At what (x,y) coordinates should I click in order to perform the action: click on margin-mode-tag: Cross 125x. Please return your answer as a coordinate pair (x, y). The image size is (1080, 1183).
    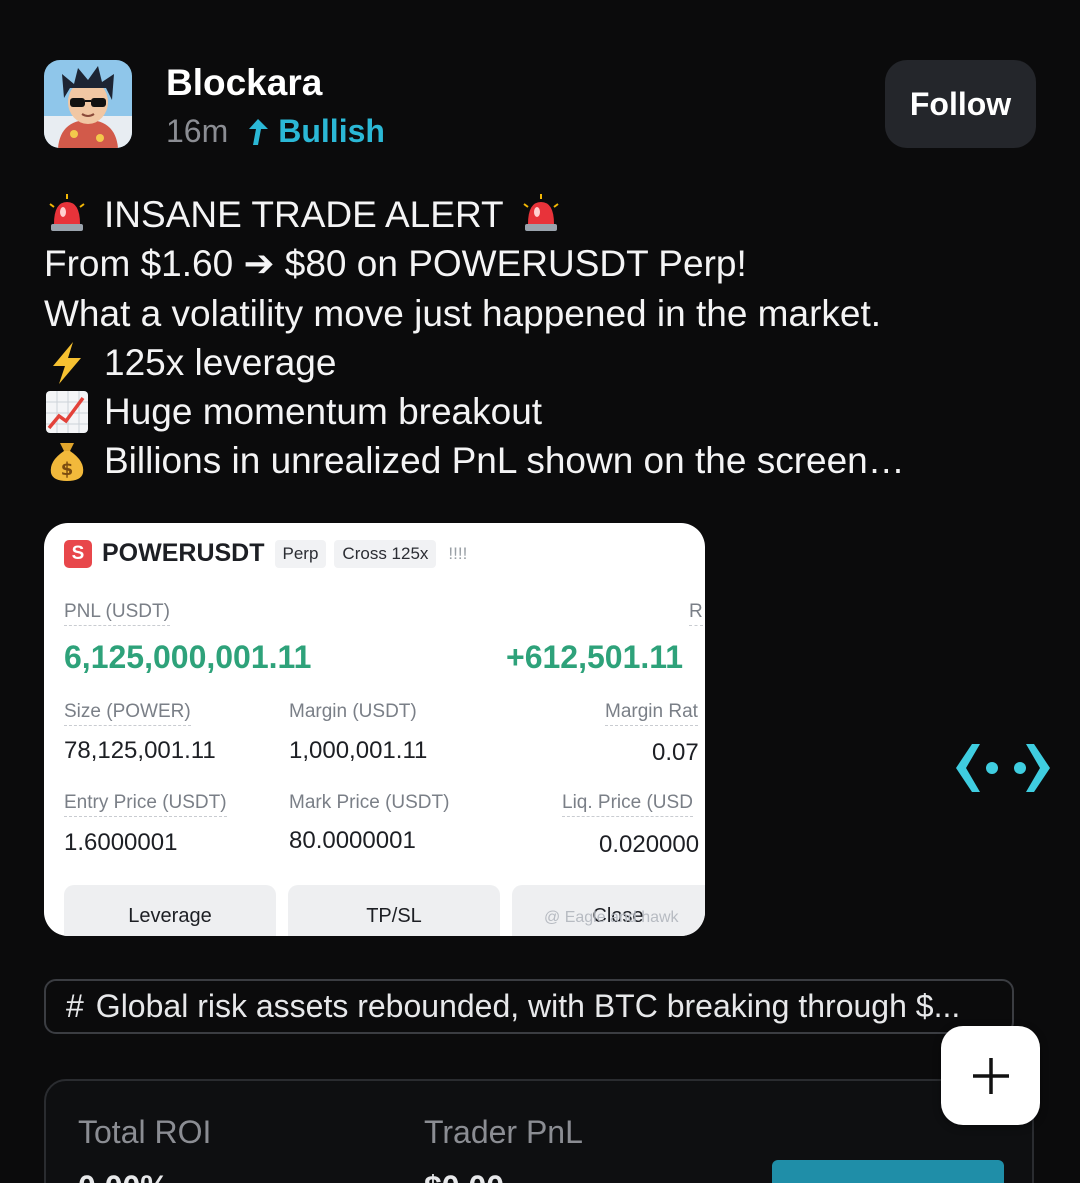
    Looking at the image, I should click on (385, 553).